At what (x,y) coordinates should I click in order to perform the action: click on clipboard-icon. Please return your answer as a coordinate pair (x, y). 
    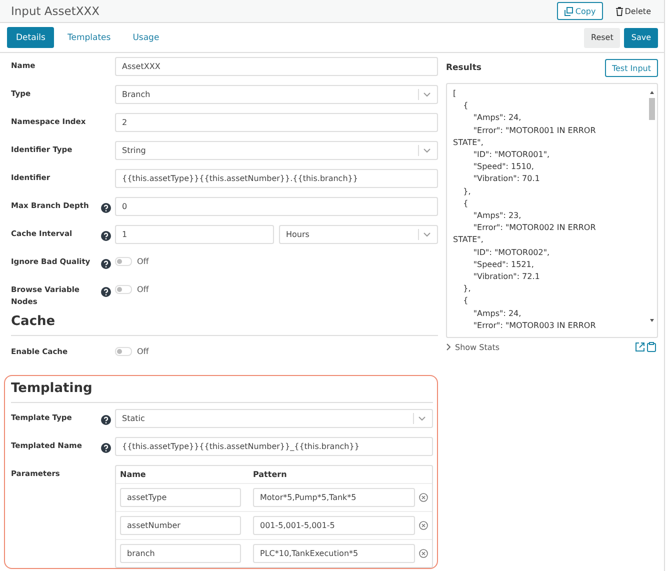
    Looking at the image, I should click on (651, 347).